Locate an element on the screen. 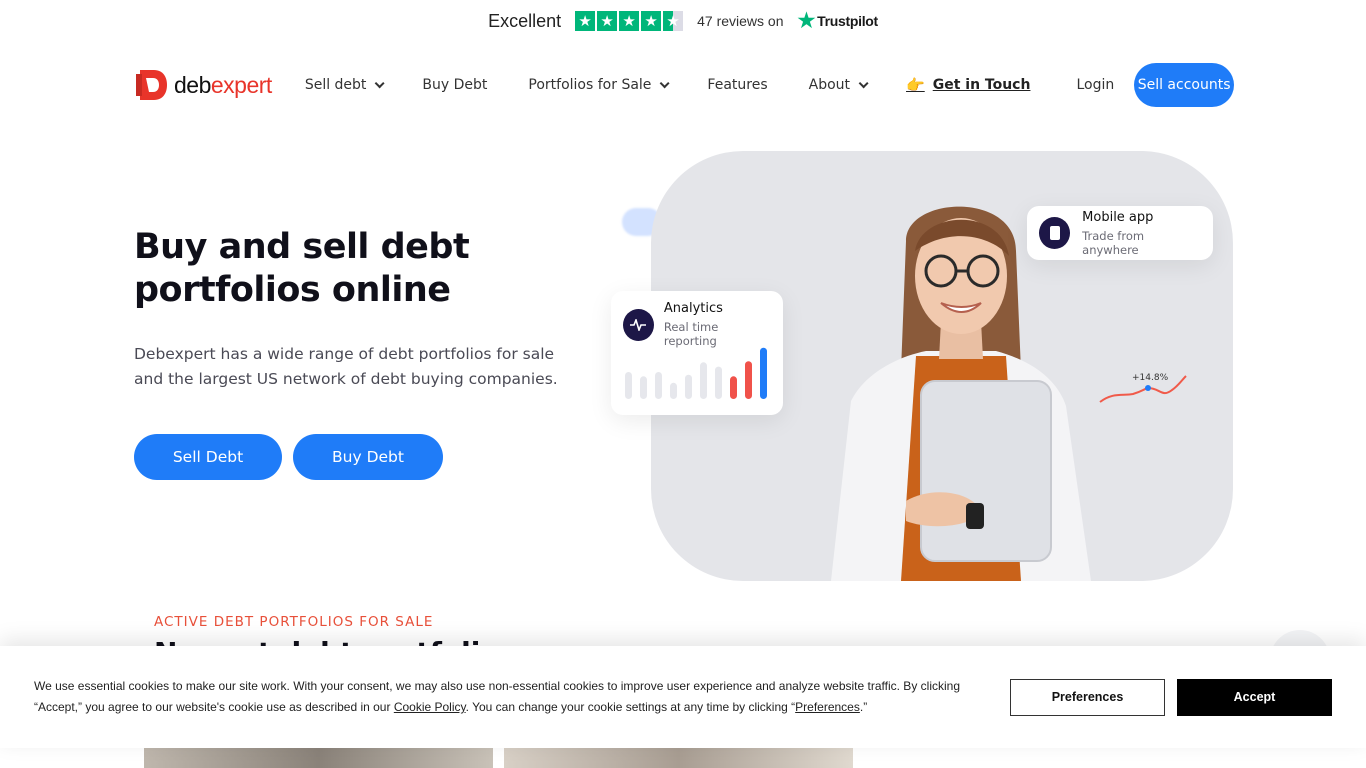 This screenshot has width=1366, height=768. analytics-subtitle: Real time reporting is located at coordinates (691, 334).